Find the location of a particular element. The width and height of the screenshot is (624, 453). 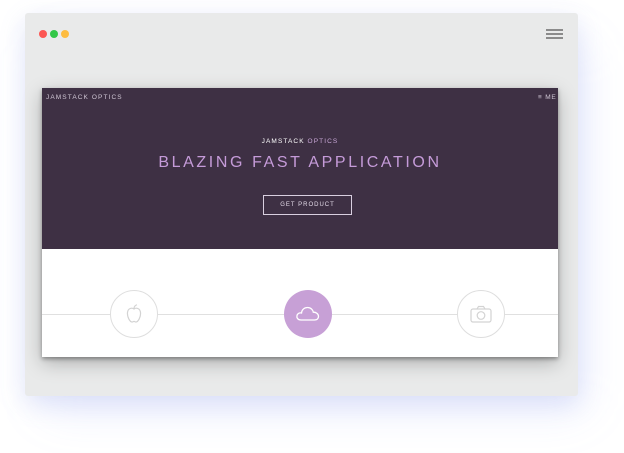

feature-camera is located at coordinates (481, 314).